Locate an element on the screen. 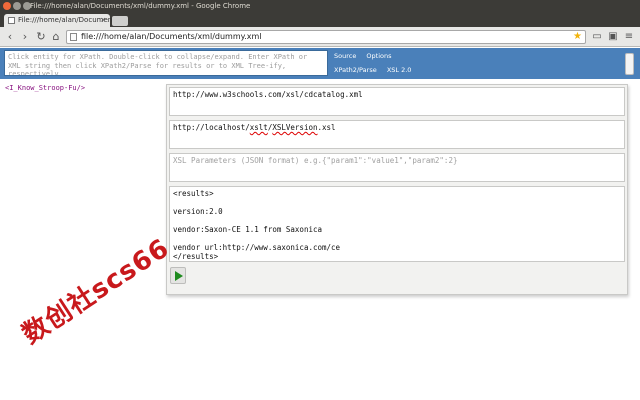 The image size is (640, 400). play-icon is located at coordinates (179, 276).